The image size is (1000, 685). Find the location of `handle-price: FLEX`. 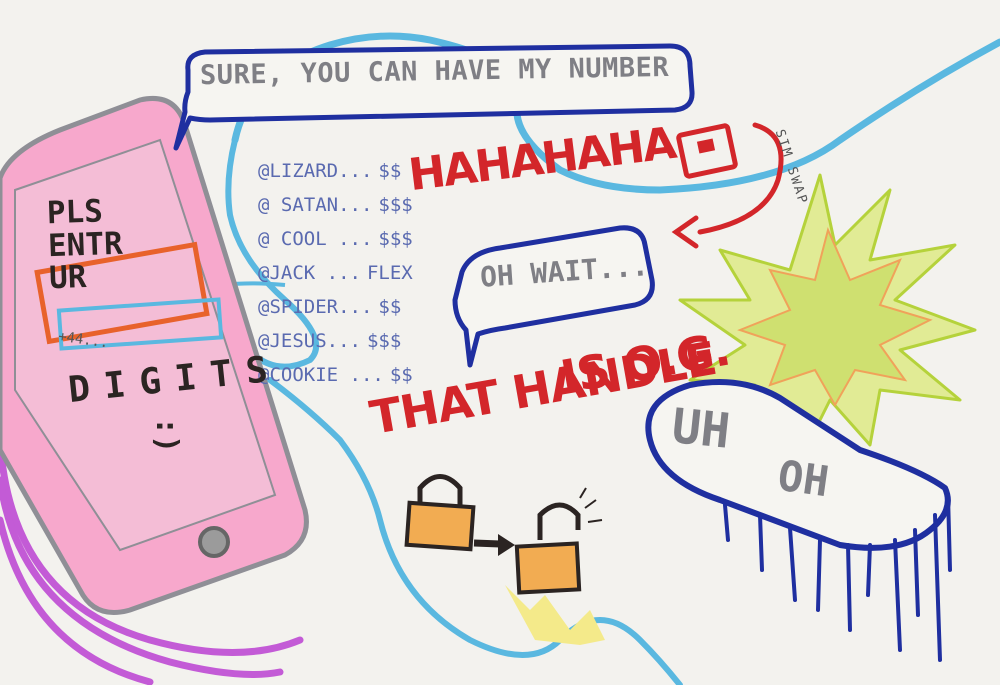

handle-price: FLEX is located at coordinates (389, 273).